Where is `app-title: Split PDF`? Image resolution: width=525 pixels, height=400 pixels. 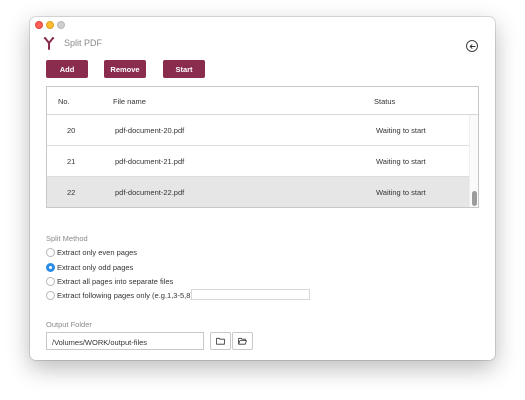 app-title: Split PDF is located at coordinates (83, 43).